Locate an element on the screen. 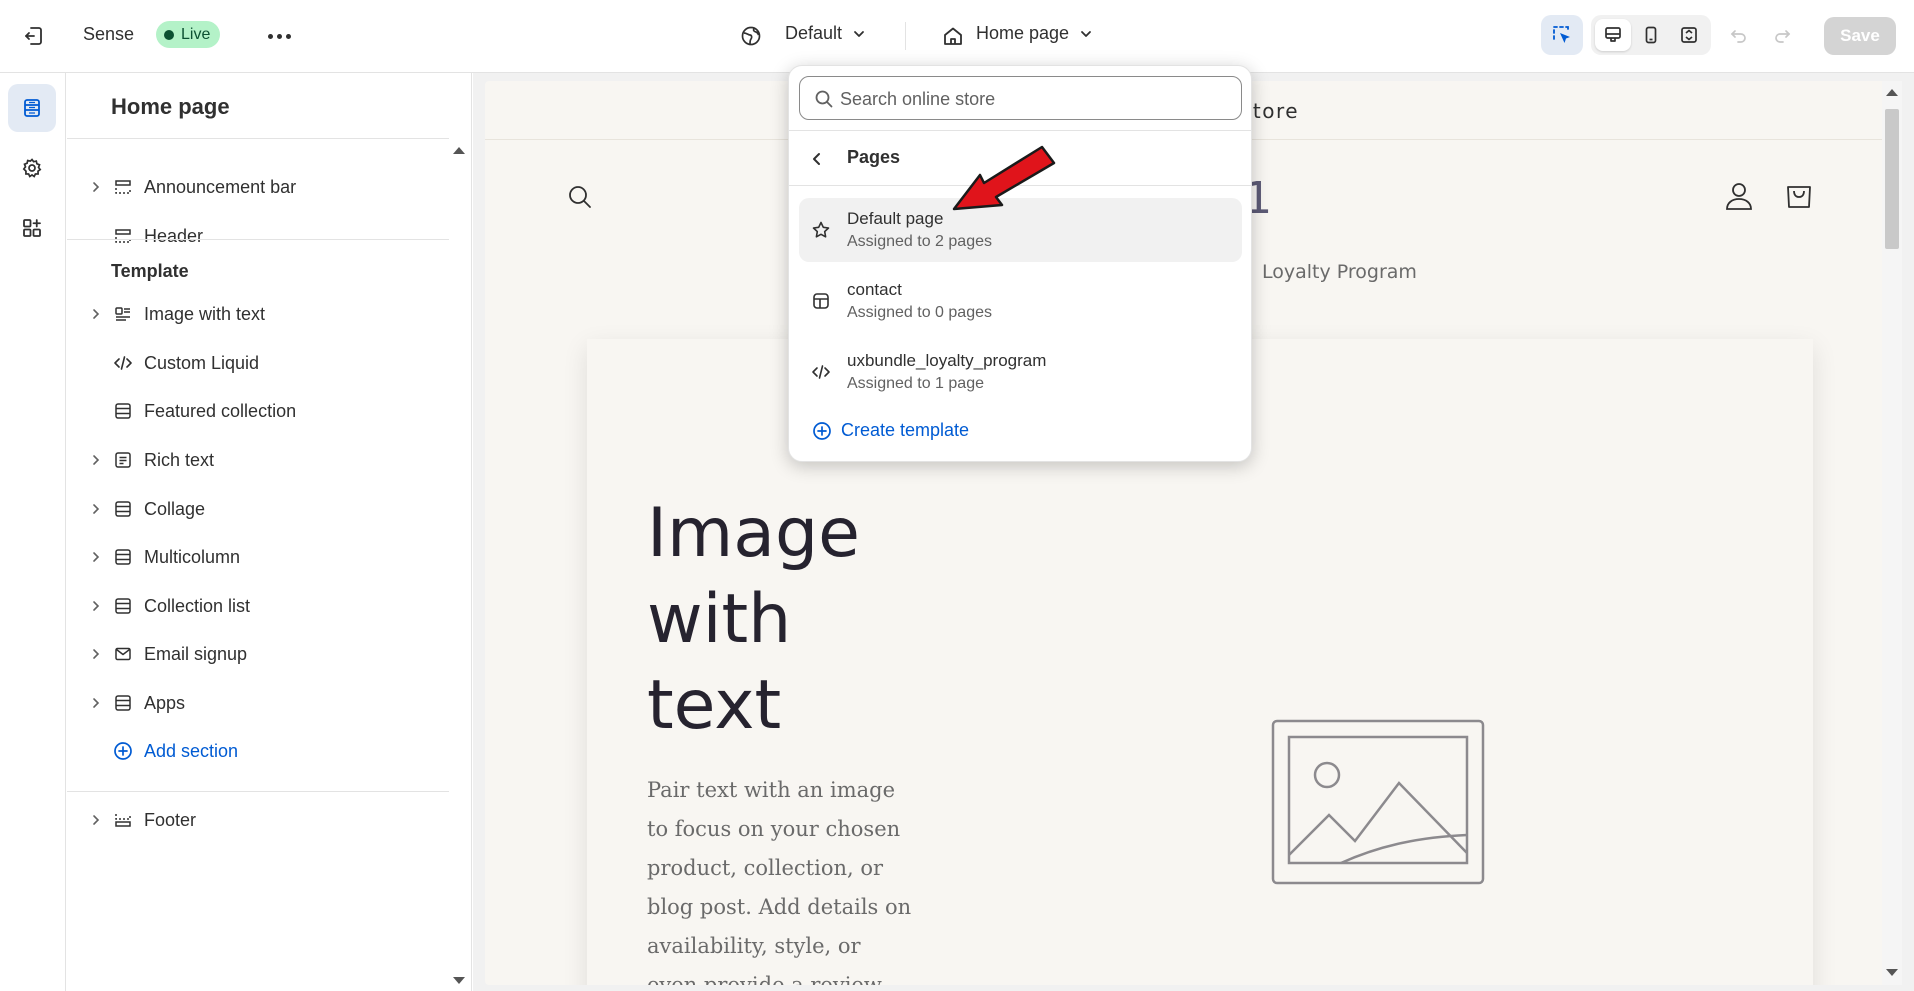 This screenshot has height=991, width=1914. sidebar-item-announcement-bar: Announcement bar is located at coordinates (258, 187).